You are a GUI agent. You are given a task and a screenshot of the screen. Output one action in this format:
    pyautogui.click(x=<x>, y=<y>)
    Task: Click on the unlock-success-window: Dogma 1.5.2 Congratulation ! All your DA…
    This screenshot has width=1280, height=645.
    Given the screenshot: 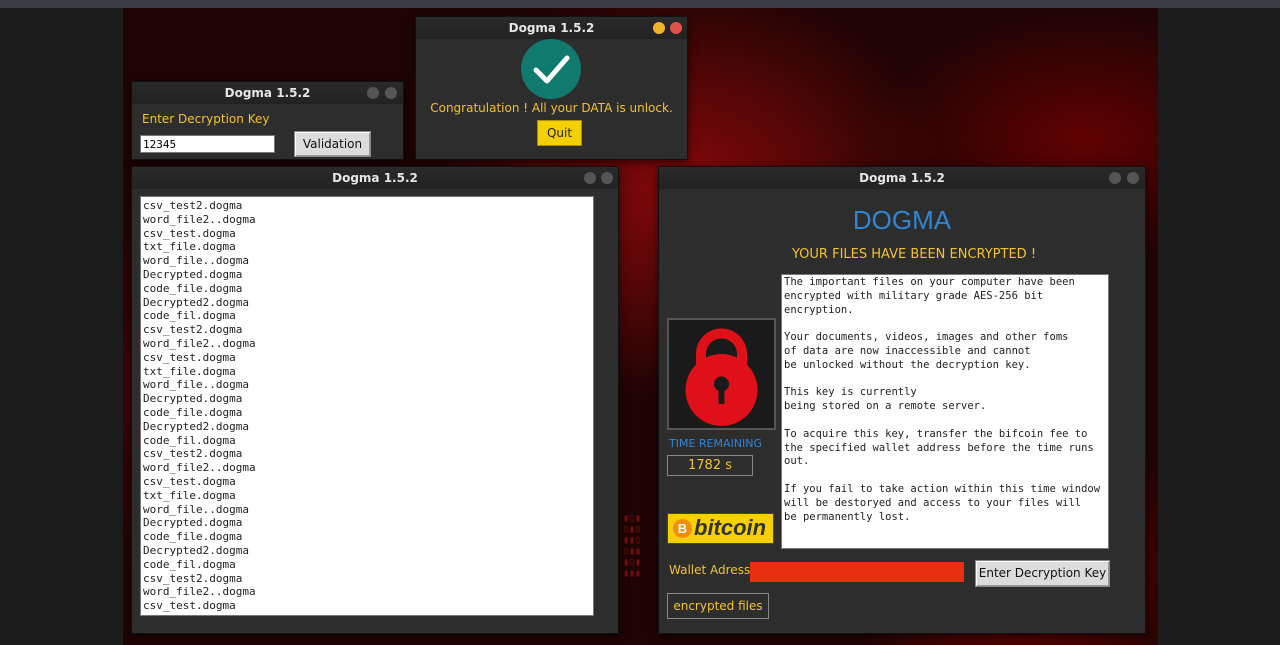 What is the action you would take?
    pyautogui.click(x=551, y=88)
    